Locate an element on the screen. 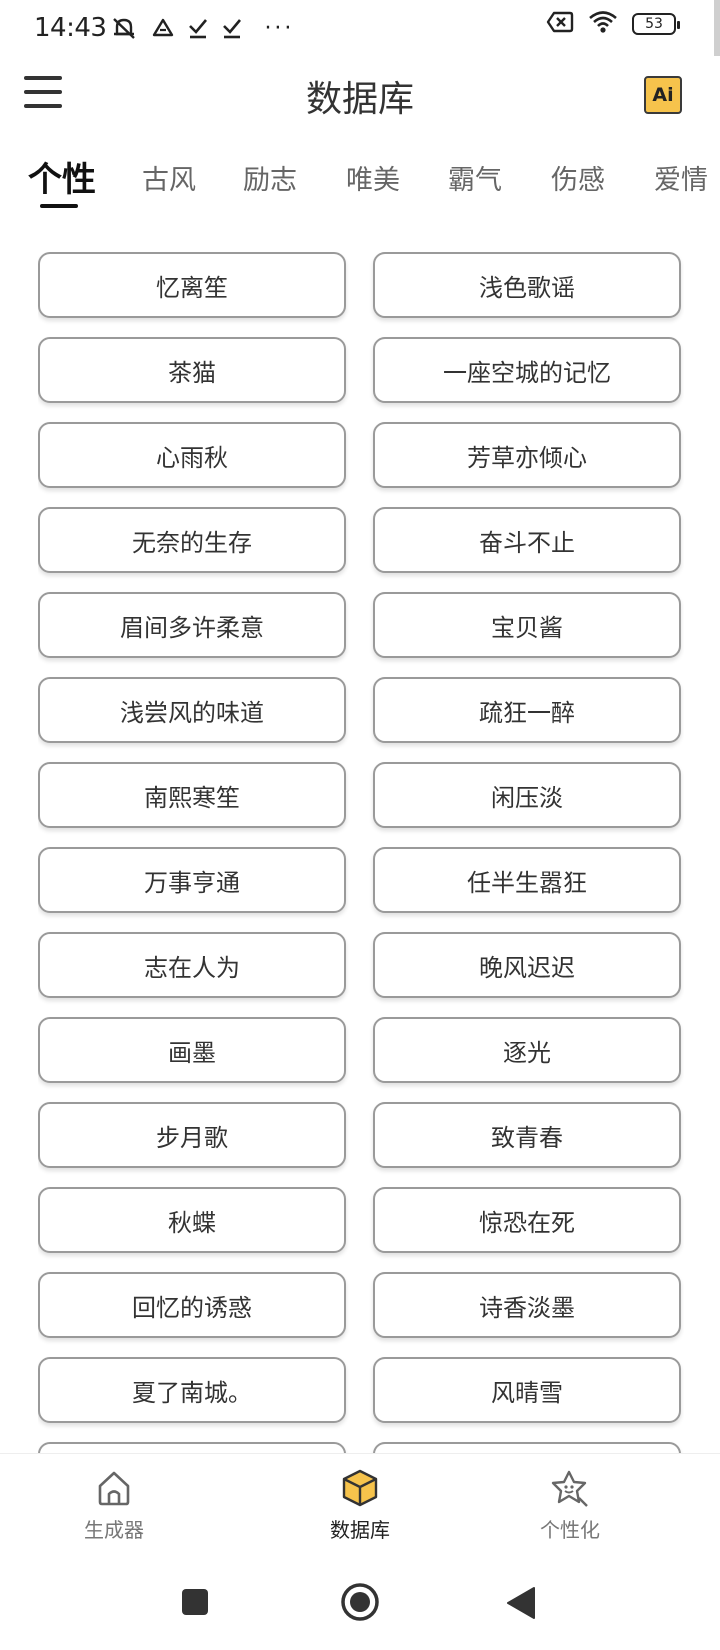  name-item: 风晴雪 is located at coordinates (527, 1390).